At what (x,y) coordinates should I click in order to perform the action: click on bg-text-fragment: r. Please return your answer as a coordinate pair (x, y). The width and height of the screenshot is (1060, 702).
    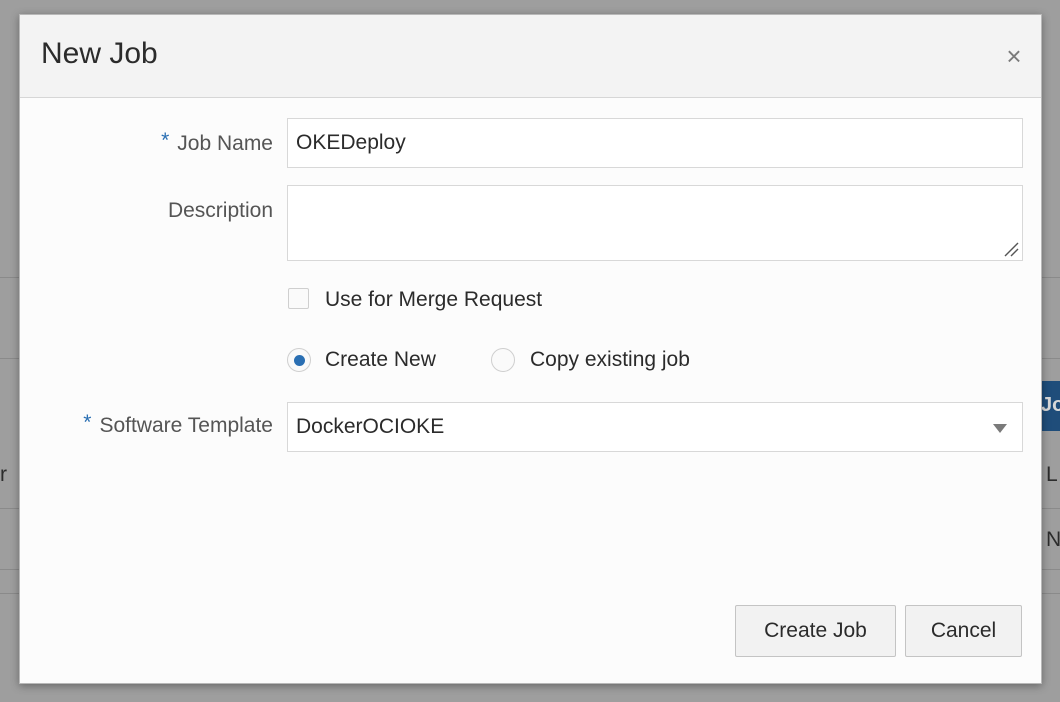
    Looking at the image, I should click on (3, 474).